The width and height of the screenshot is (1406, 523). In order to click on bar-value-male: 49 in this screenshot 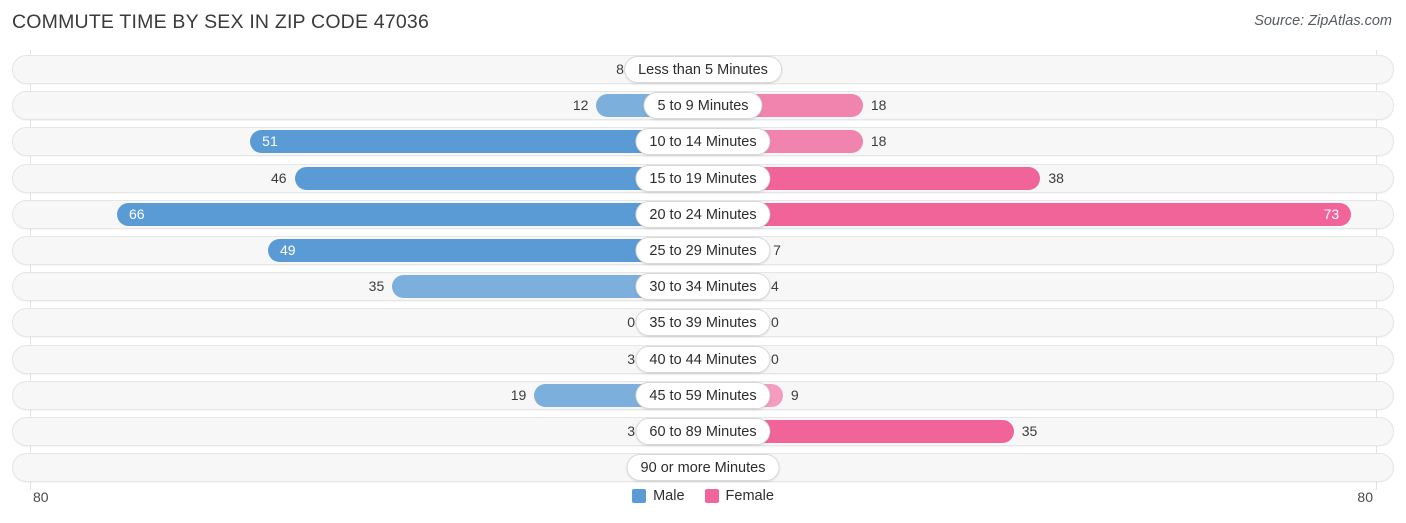, I will do `click(287, 250)`.